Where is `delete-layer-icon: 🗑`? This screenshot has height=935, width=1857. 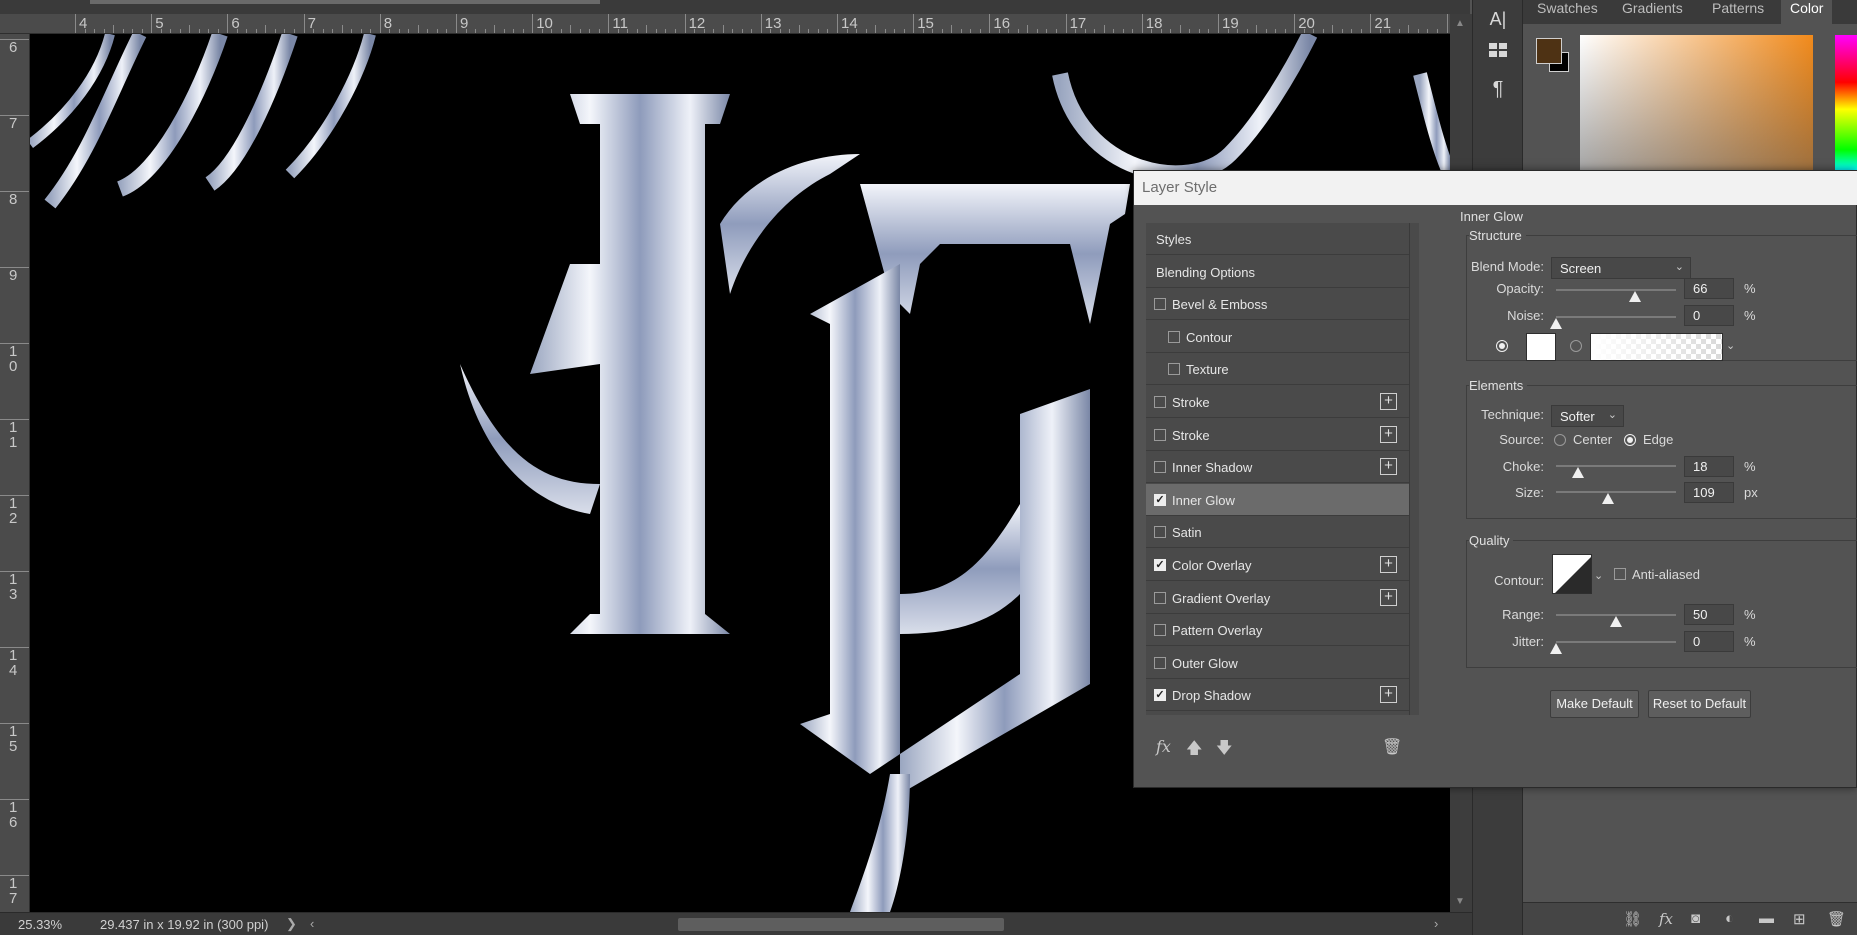
delete-layer-icon: 🗑 is located at coordinates (1836, 919).